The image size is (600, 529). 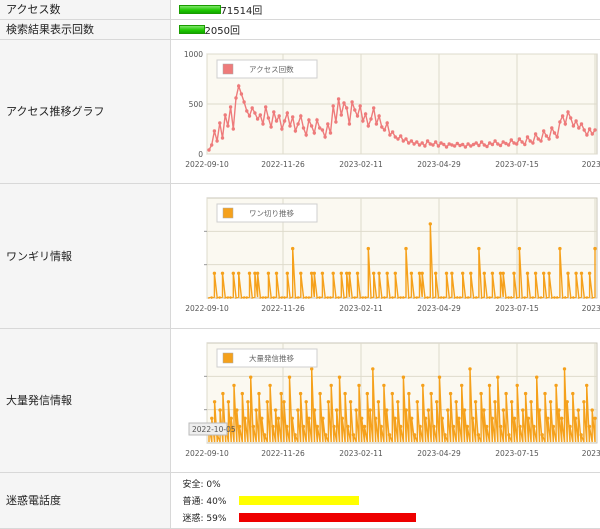 I want to click on nuisance-level-bar, so click(x=327, y=517).